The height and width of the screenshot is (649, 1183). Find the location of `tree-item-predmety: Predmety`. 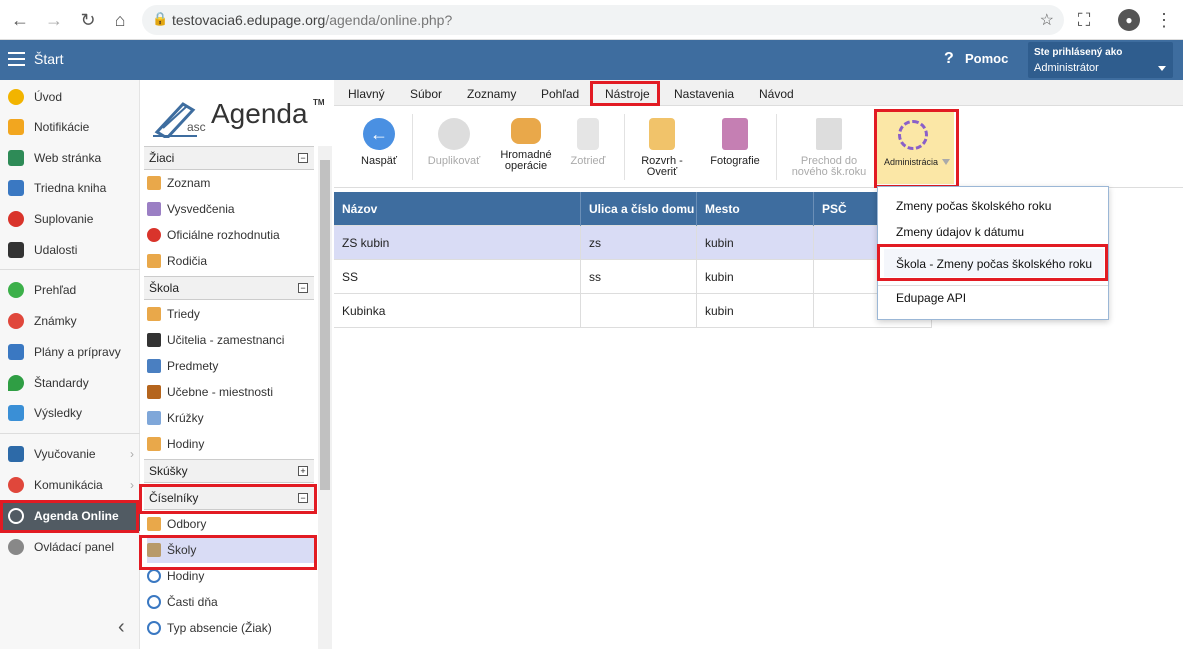

tree-item-predmety: Predmety is located at coordinates (232, 366).